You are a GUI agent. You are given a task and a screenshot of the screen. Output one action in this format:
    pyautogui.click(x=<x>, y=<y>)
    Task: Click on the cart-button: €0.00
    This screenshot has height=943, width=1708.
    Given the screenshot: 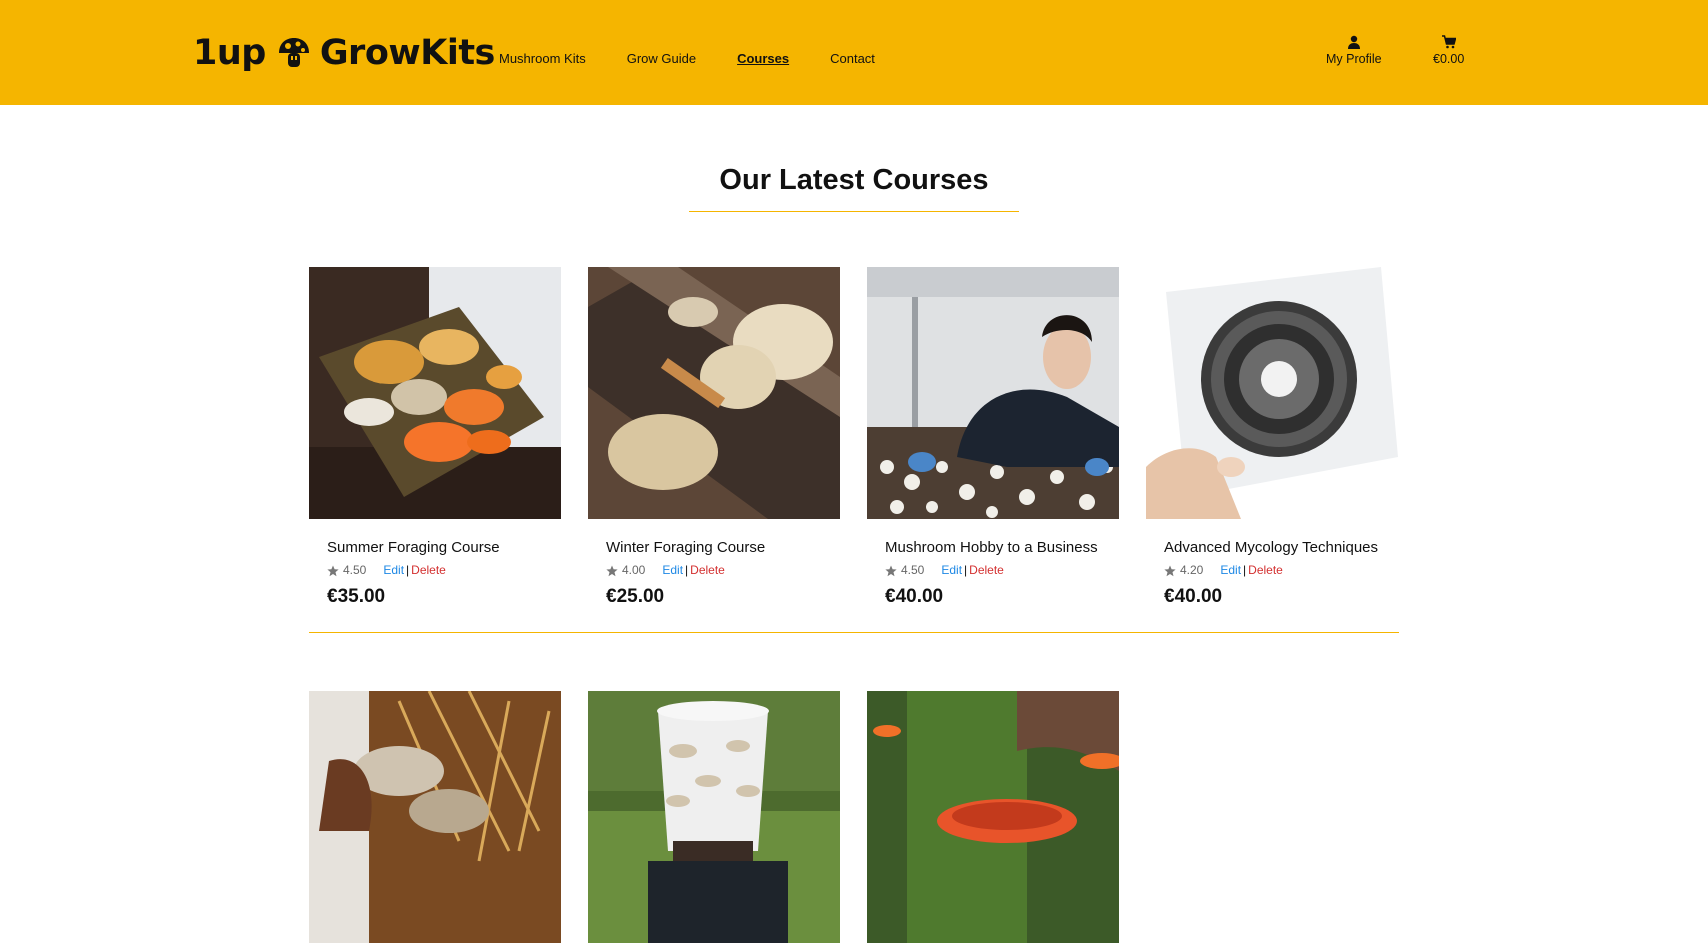 What is the action you would take?
    pyautogui.click(x=1448, y=50)
    